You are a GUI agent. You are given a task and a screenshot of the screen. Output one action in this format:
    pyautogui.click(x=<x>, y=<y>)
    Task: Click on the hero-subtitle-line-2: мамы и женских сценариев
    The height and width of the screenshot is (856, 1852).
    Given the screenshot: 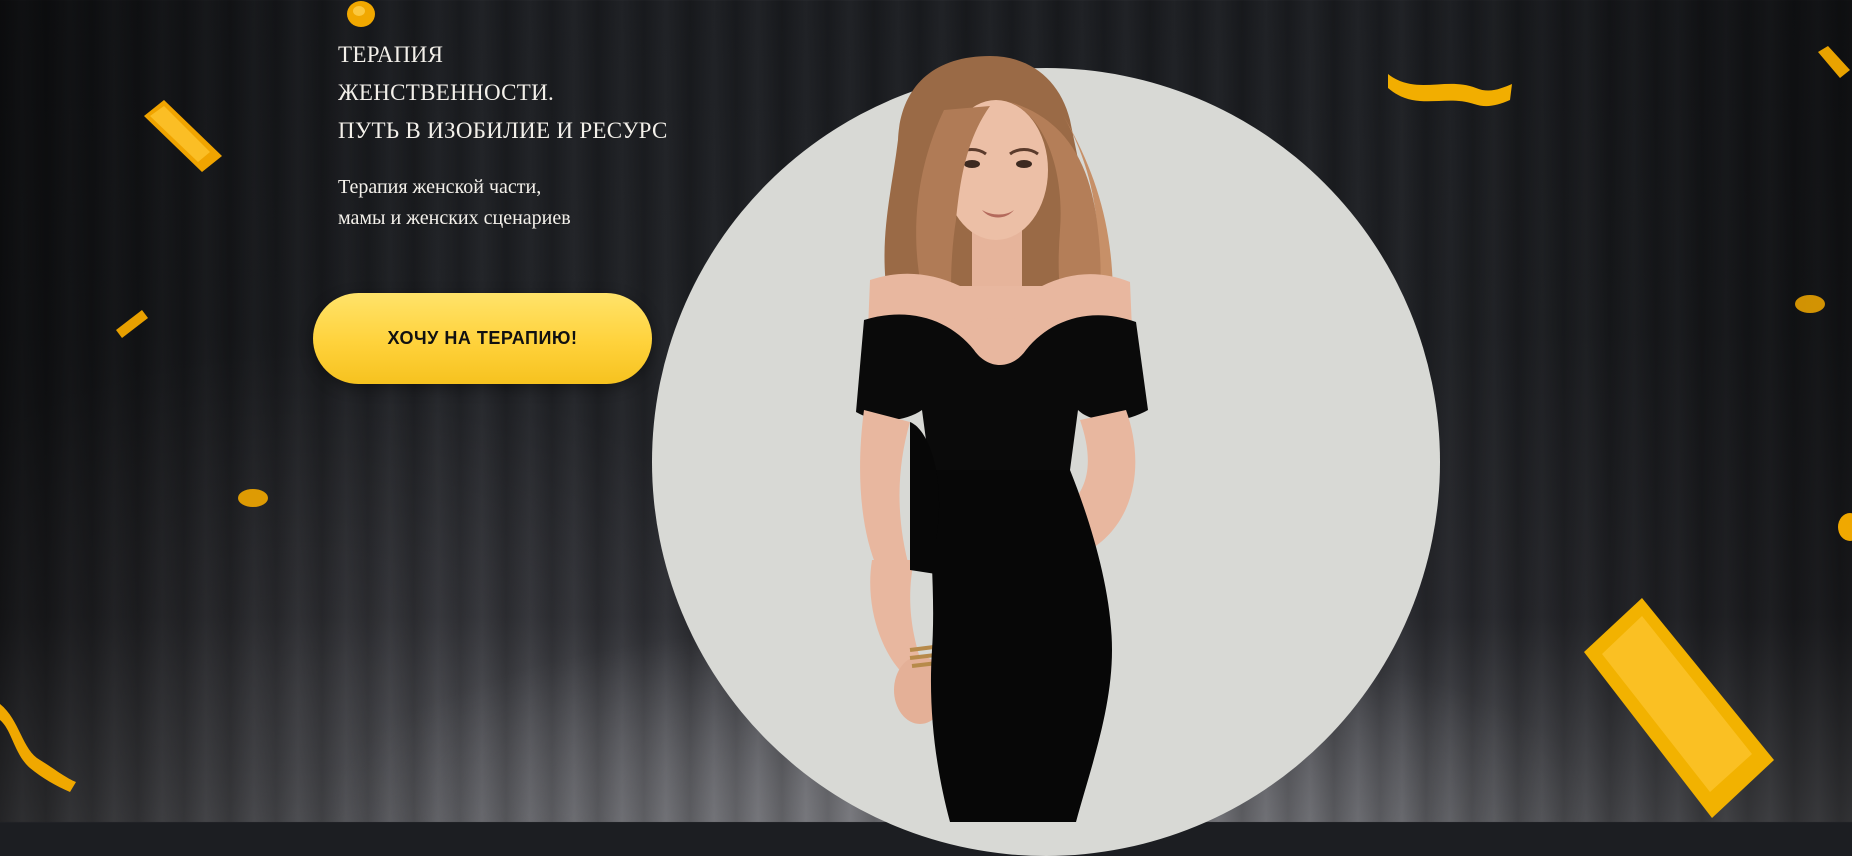 What is the action you would take?
    pyautogui.click(x=454, y=218)
    